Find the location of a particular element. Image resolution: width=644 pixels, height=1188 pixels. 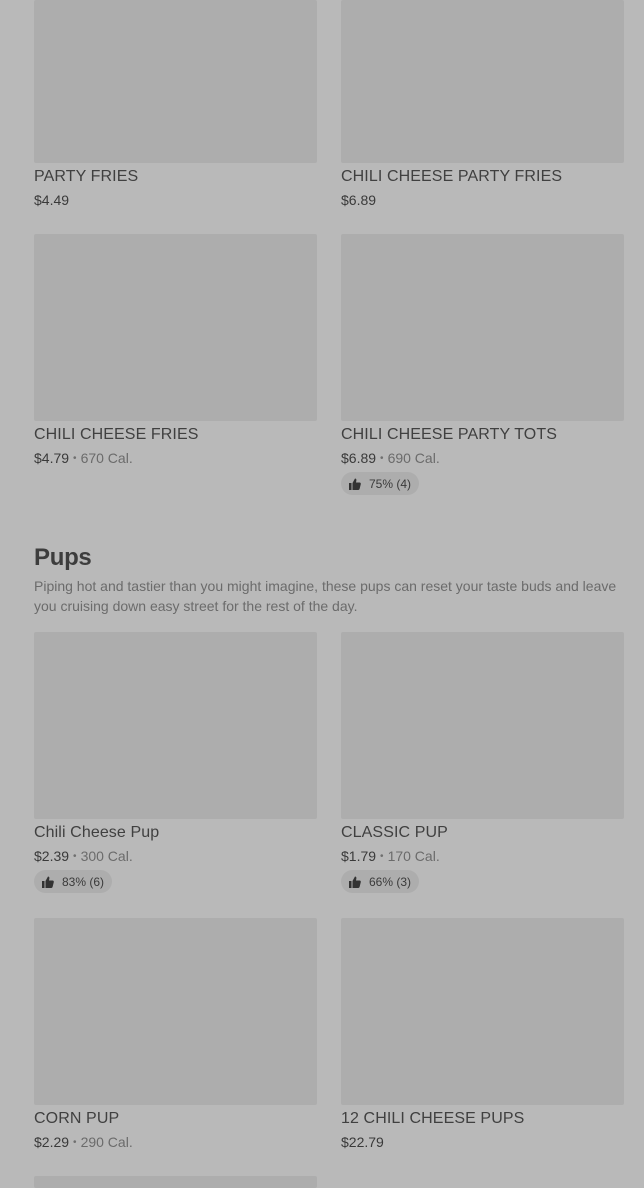

item-name: CHILI CHEESE PARTY TOTS is located at coordinates (449, 434).